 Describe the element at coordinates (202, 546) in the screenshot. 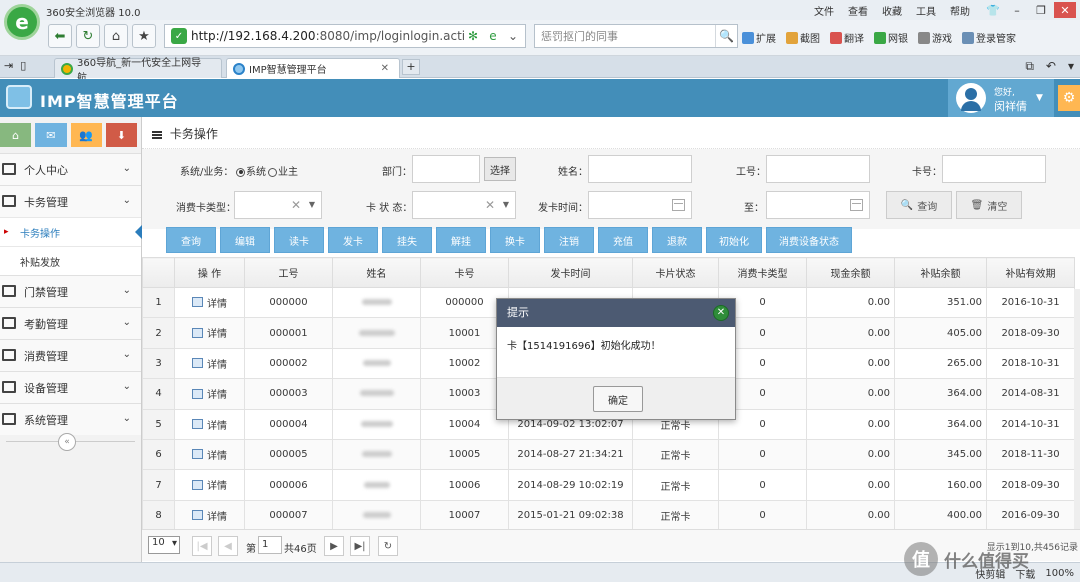

I see `first-page-button: |◀` at that location.